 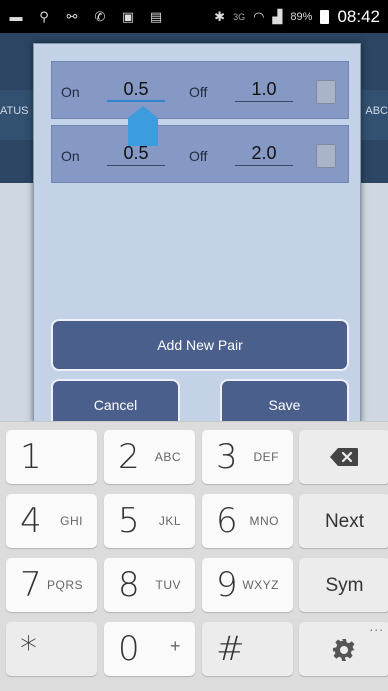 I want to click on battery-percent: 89%, so click(x=301, y=16).